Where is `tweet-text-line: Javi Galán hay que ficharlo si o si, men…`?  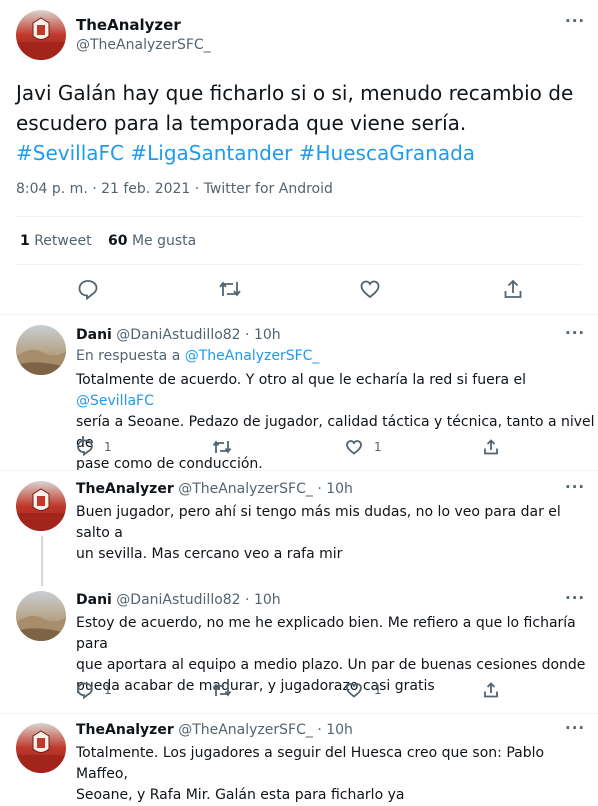
tweet-text-line: Javi Galán hay que ficharlo si o si, men… is located at coordinates (295, 93).